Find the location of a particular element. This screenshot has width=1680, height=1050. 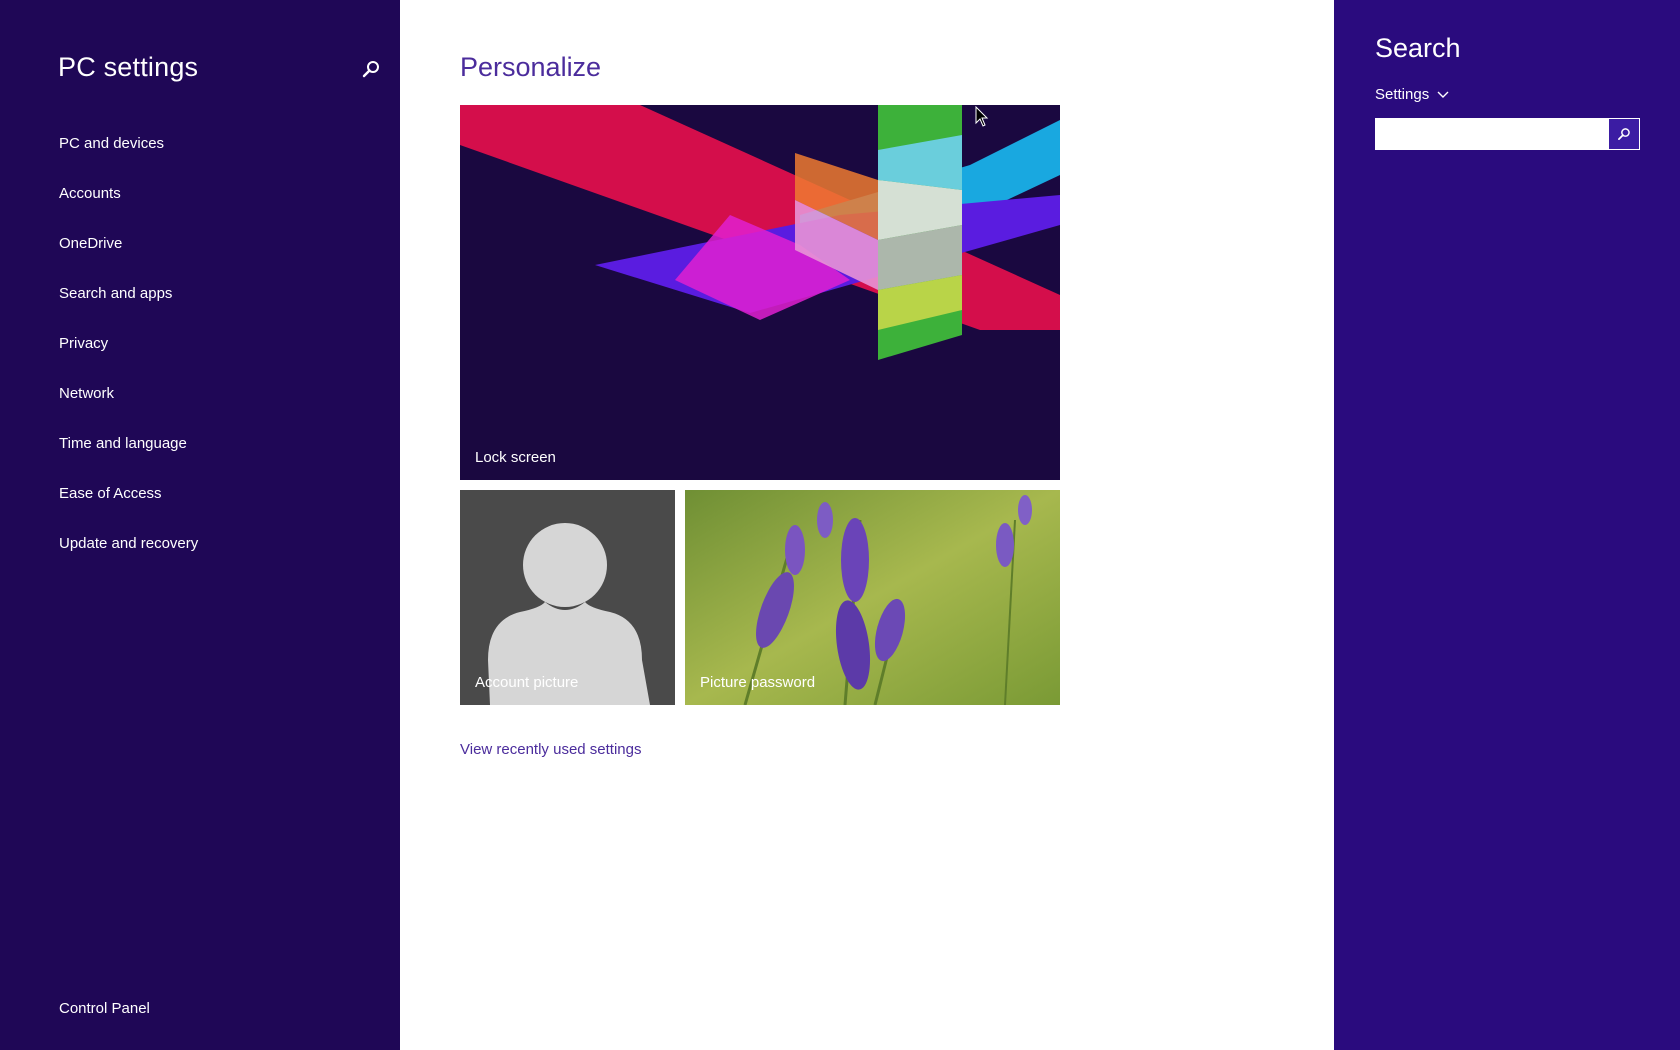

nav-item-update-and-recovery: Update and recovery is located at coordinates (128, 559).